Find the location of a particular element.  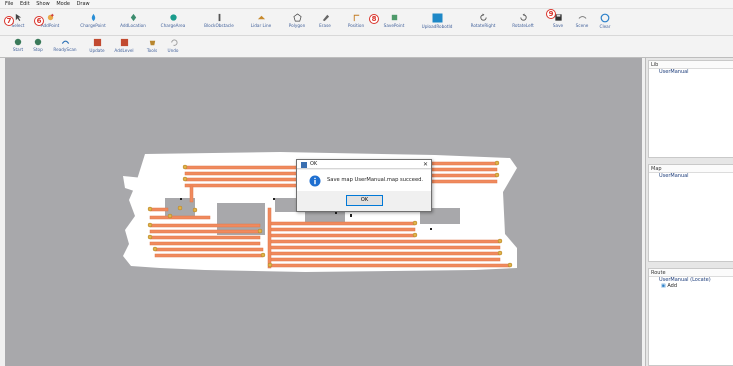

lib-tree-item: UserManual is located at coordinates (691, 72).